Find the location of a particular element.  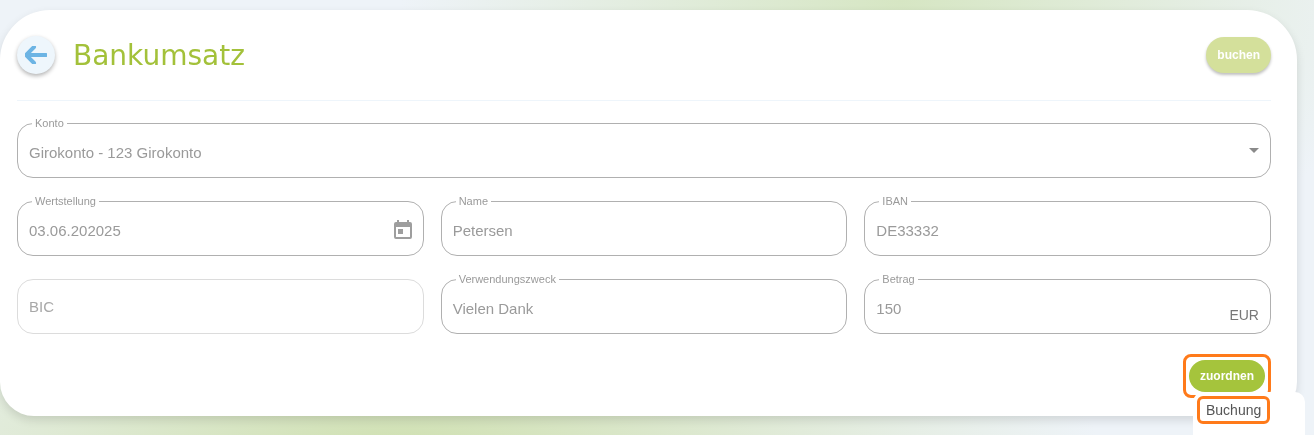

menu-item: Buchung is located at coordinates (1234, 410).